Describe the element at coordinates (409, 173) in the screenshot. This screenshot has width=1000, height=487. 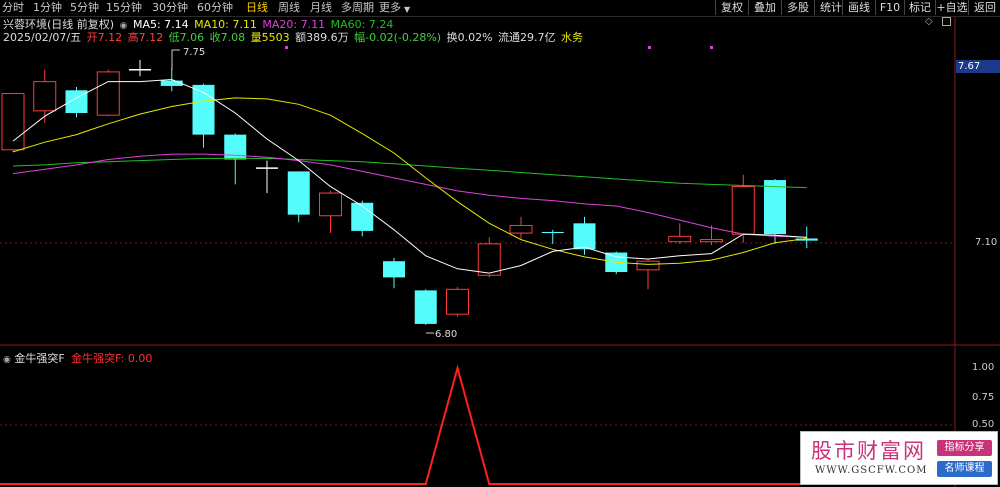
I see `ma60-line` at that location.